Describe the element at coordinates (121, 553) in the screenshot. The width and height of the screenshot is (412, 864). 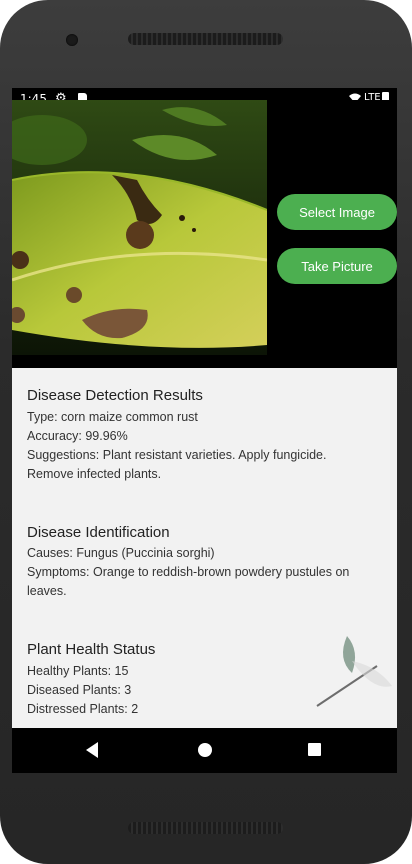
I see `causes: Causes: Fungus (Puccinia sorghi)` at that location.